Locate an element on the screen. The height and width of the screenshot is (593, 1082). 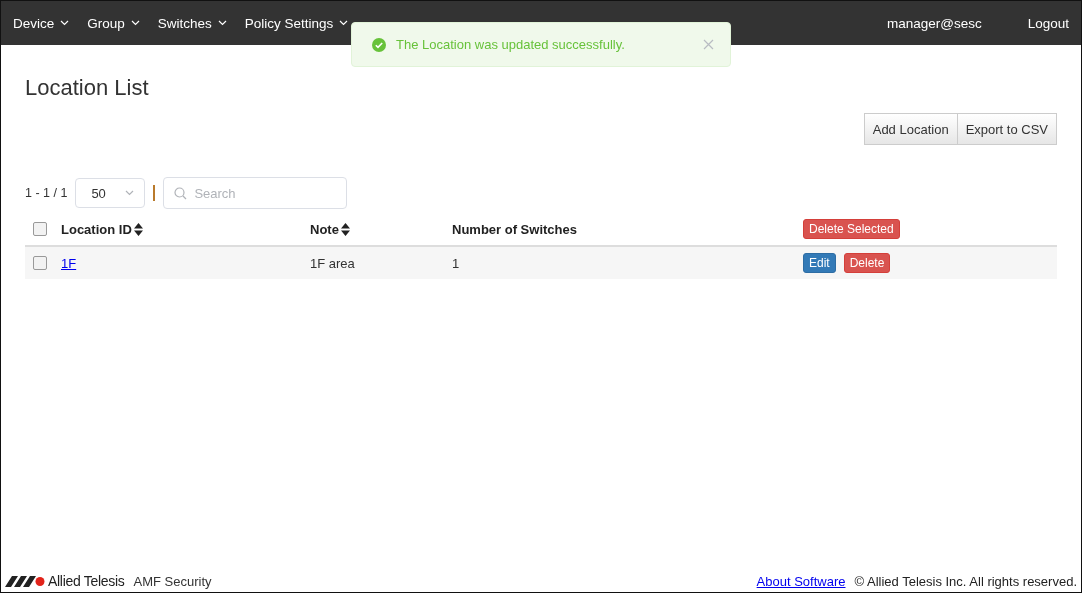
column-header: Note is located at coordinates (381, 229).